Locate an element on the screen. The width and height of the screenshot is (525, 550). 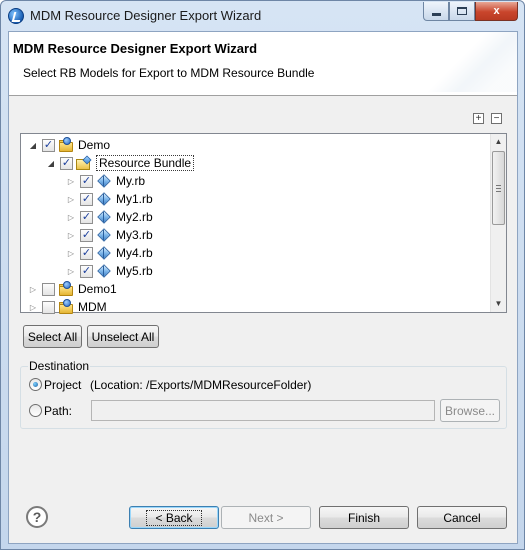
window-controls: x is located at coordinates (470, 11).